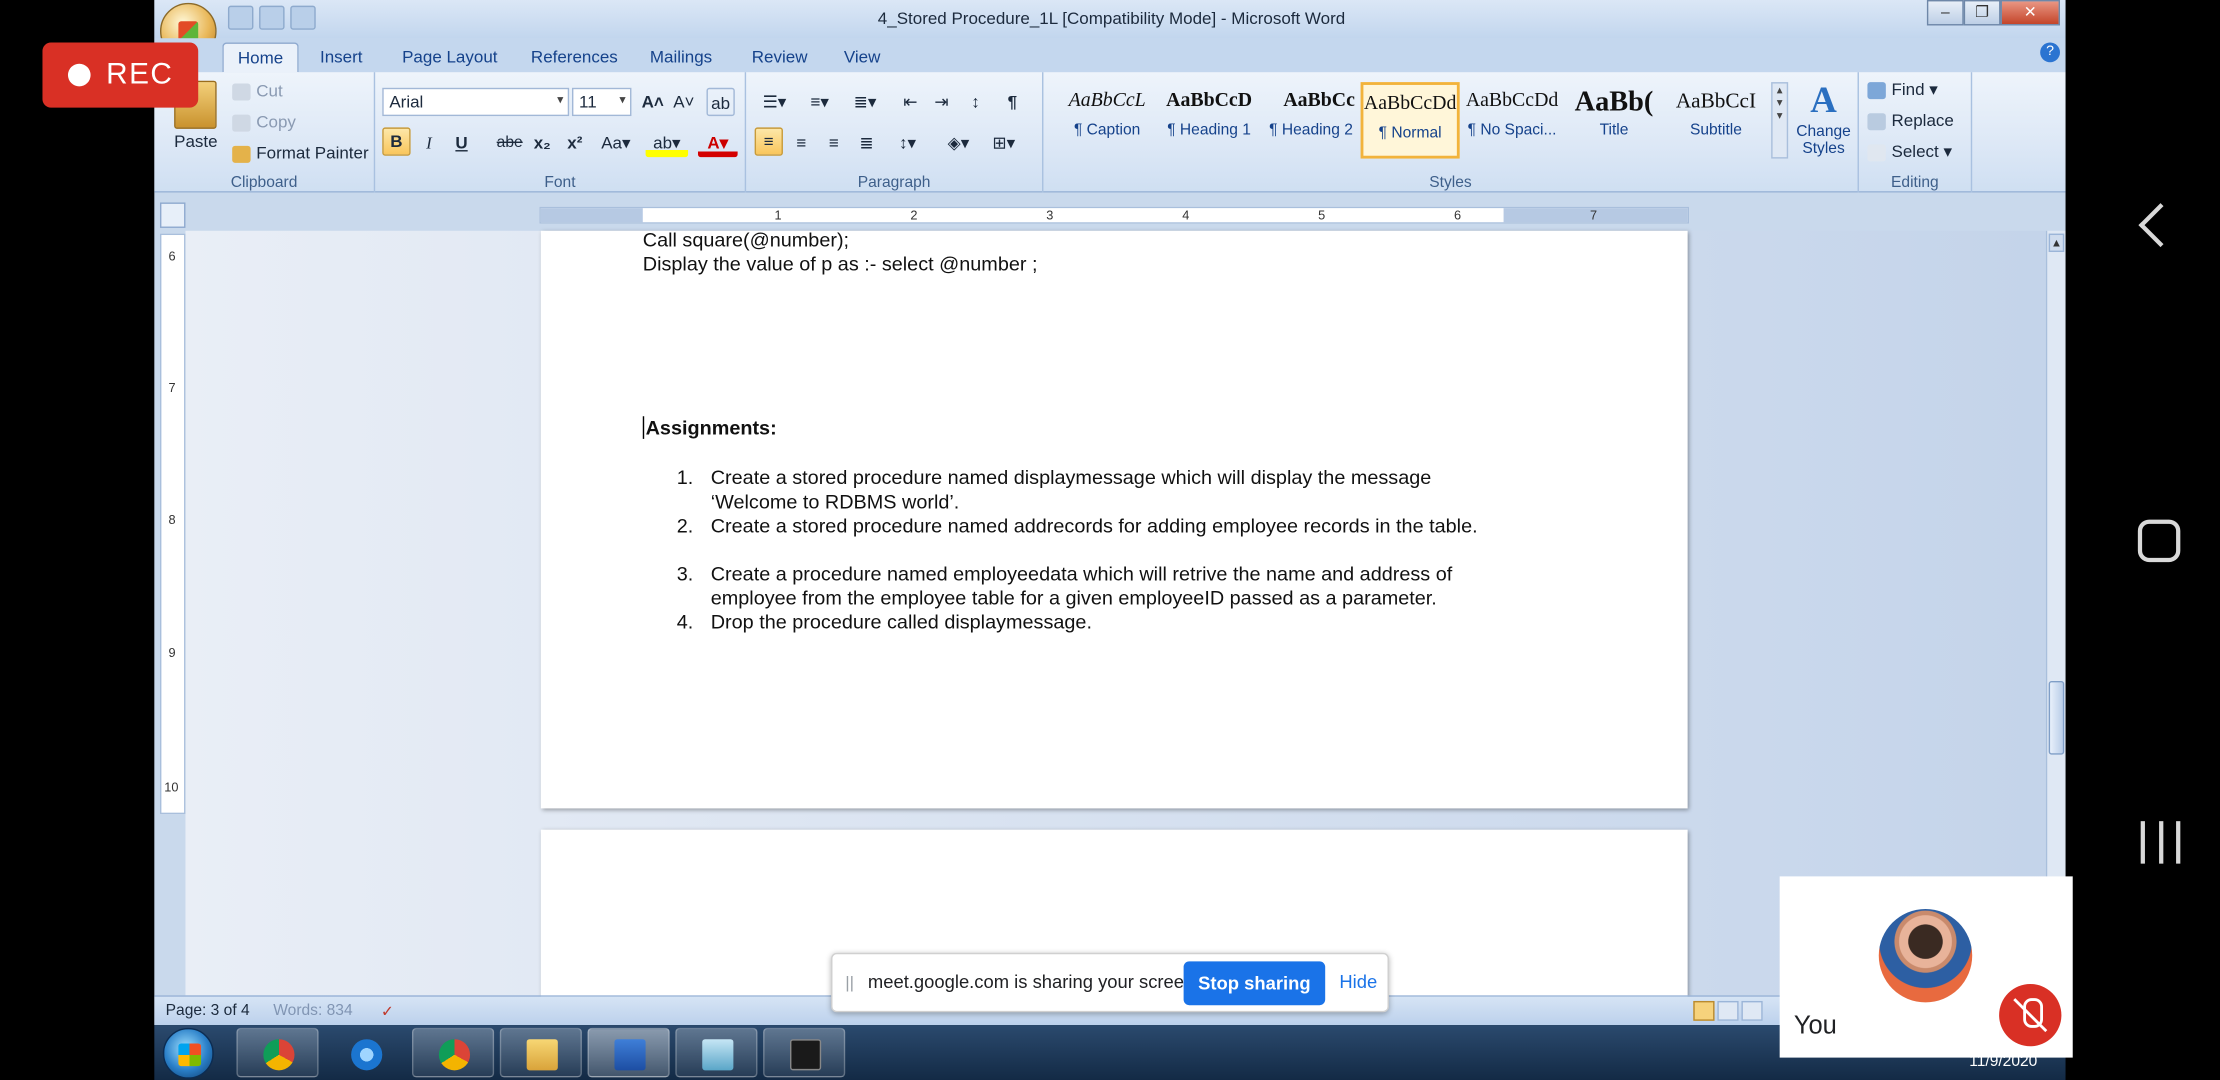 This screenshot has height=1080, width=2220. Describe the element at coordinates (172, 524) in the screenshot. I see `vertical-ruler: 6 7 8 9 10` at that location.